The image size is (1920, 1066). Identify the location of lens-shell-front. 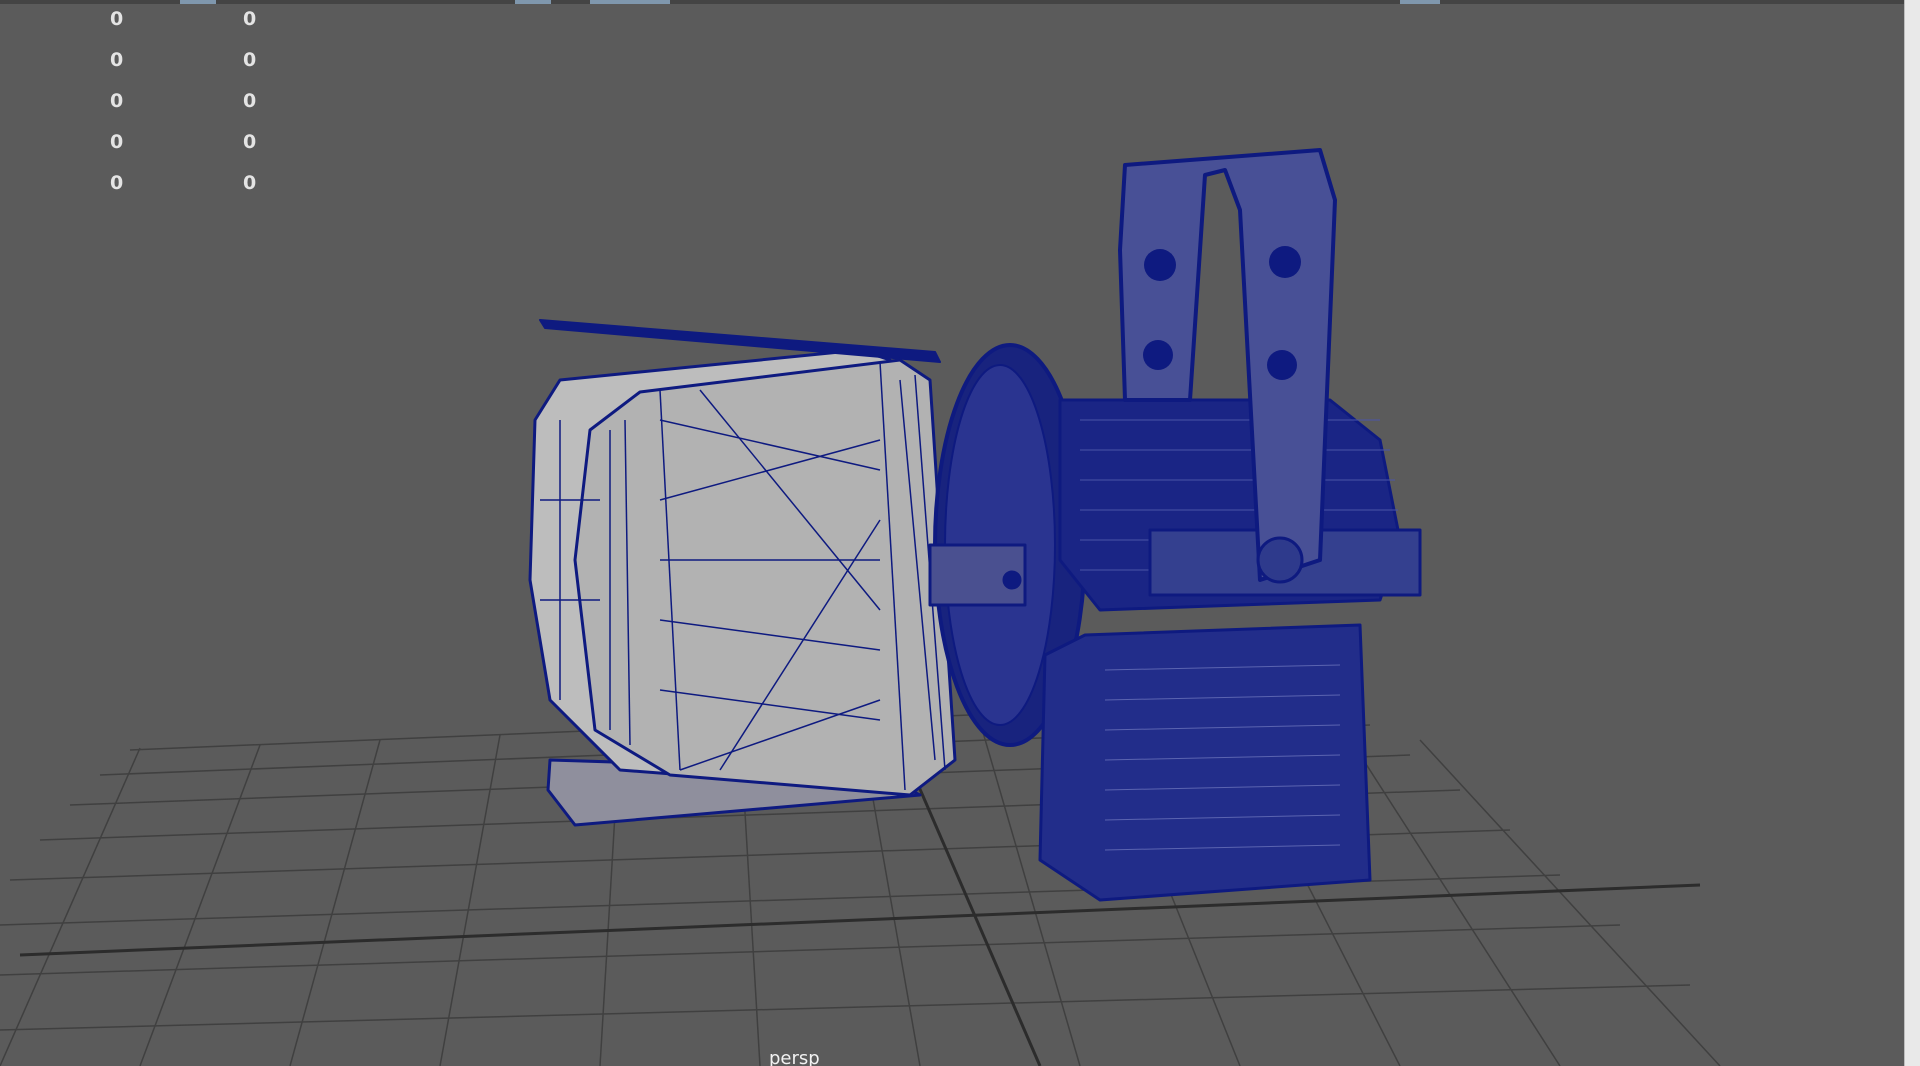
(765, 577).